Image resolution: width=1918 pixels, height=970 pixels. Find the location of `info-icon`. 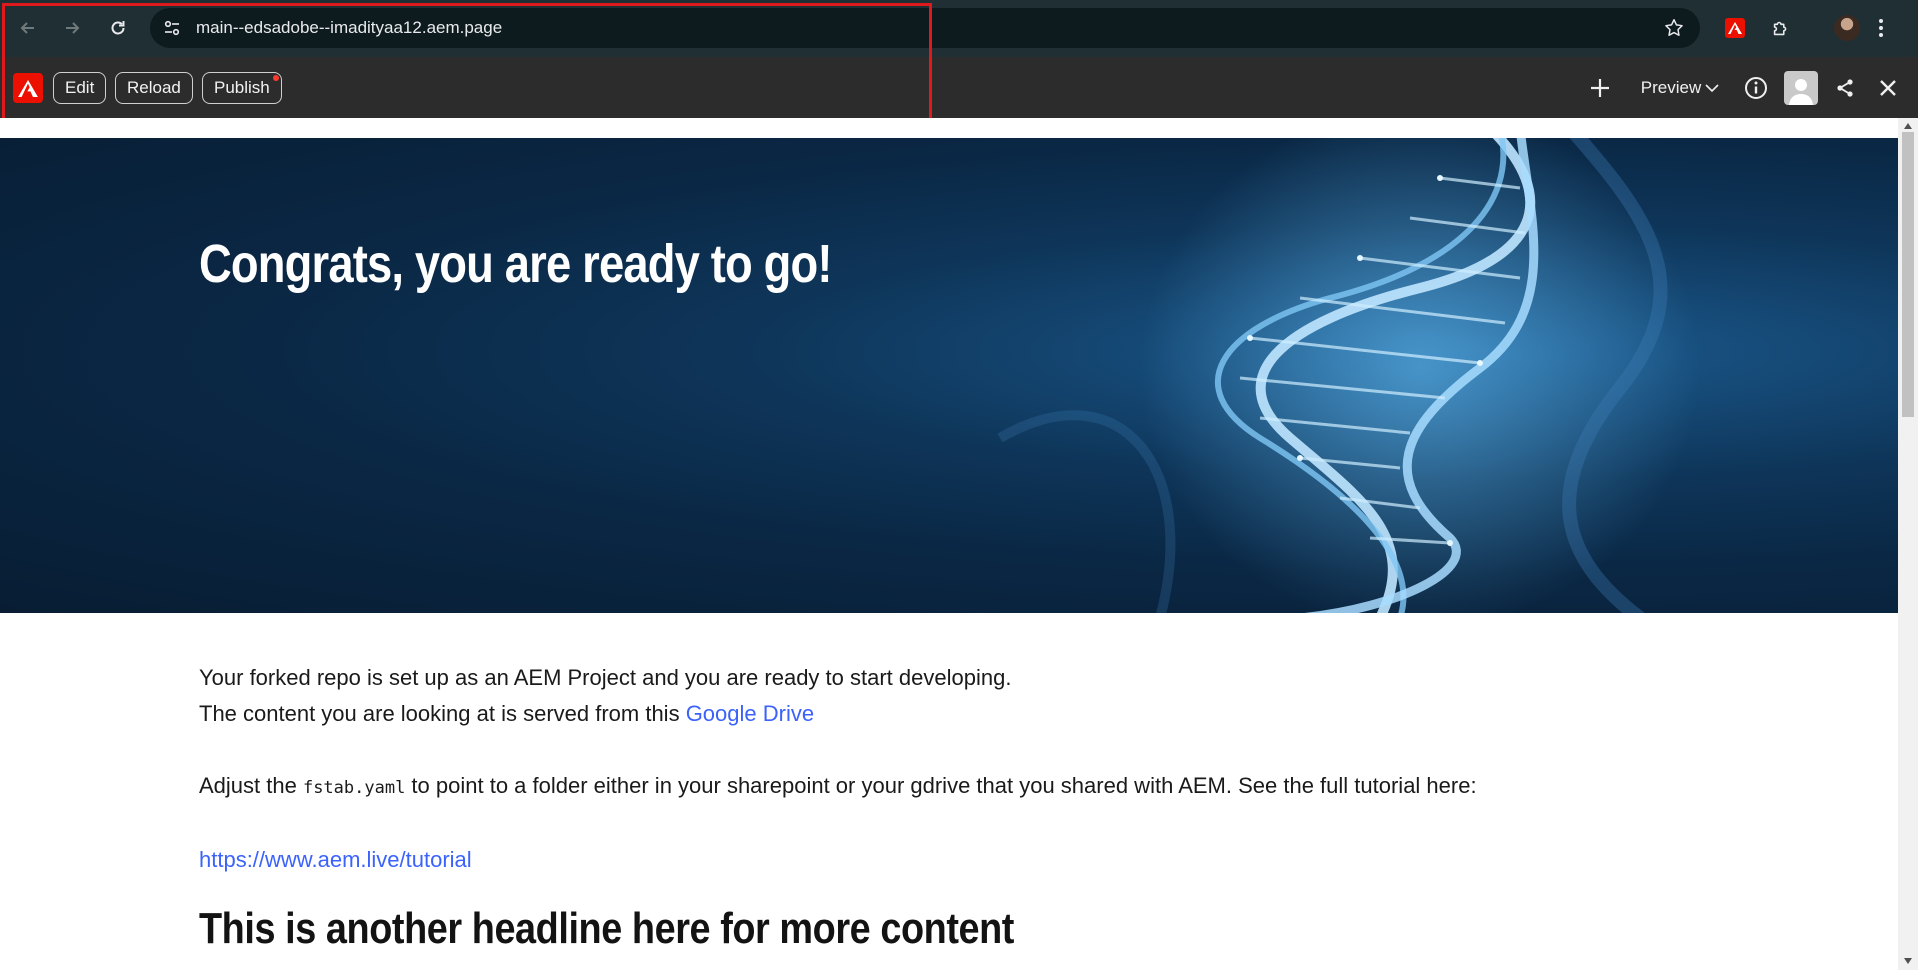

info-icon is located at coordinates (1756, 88).